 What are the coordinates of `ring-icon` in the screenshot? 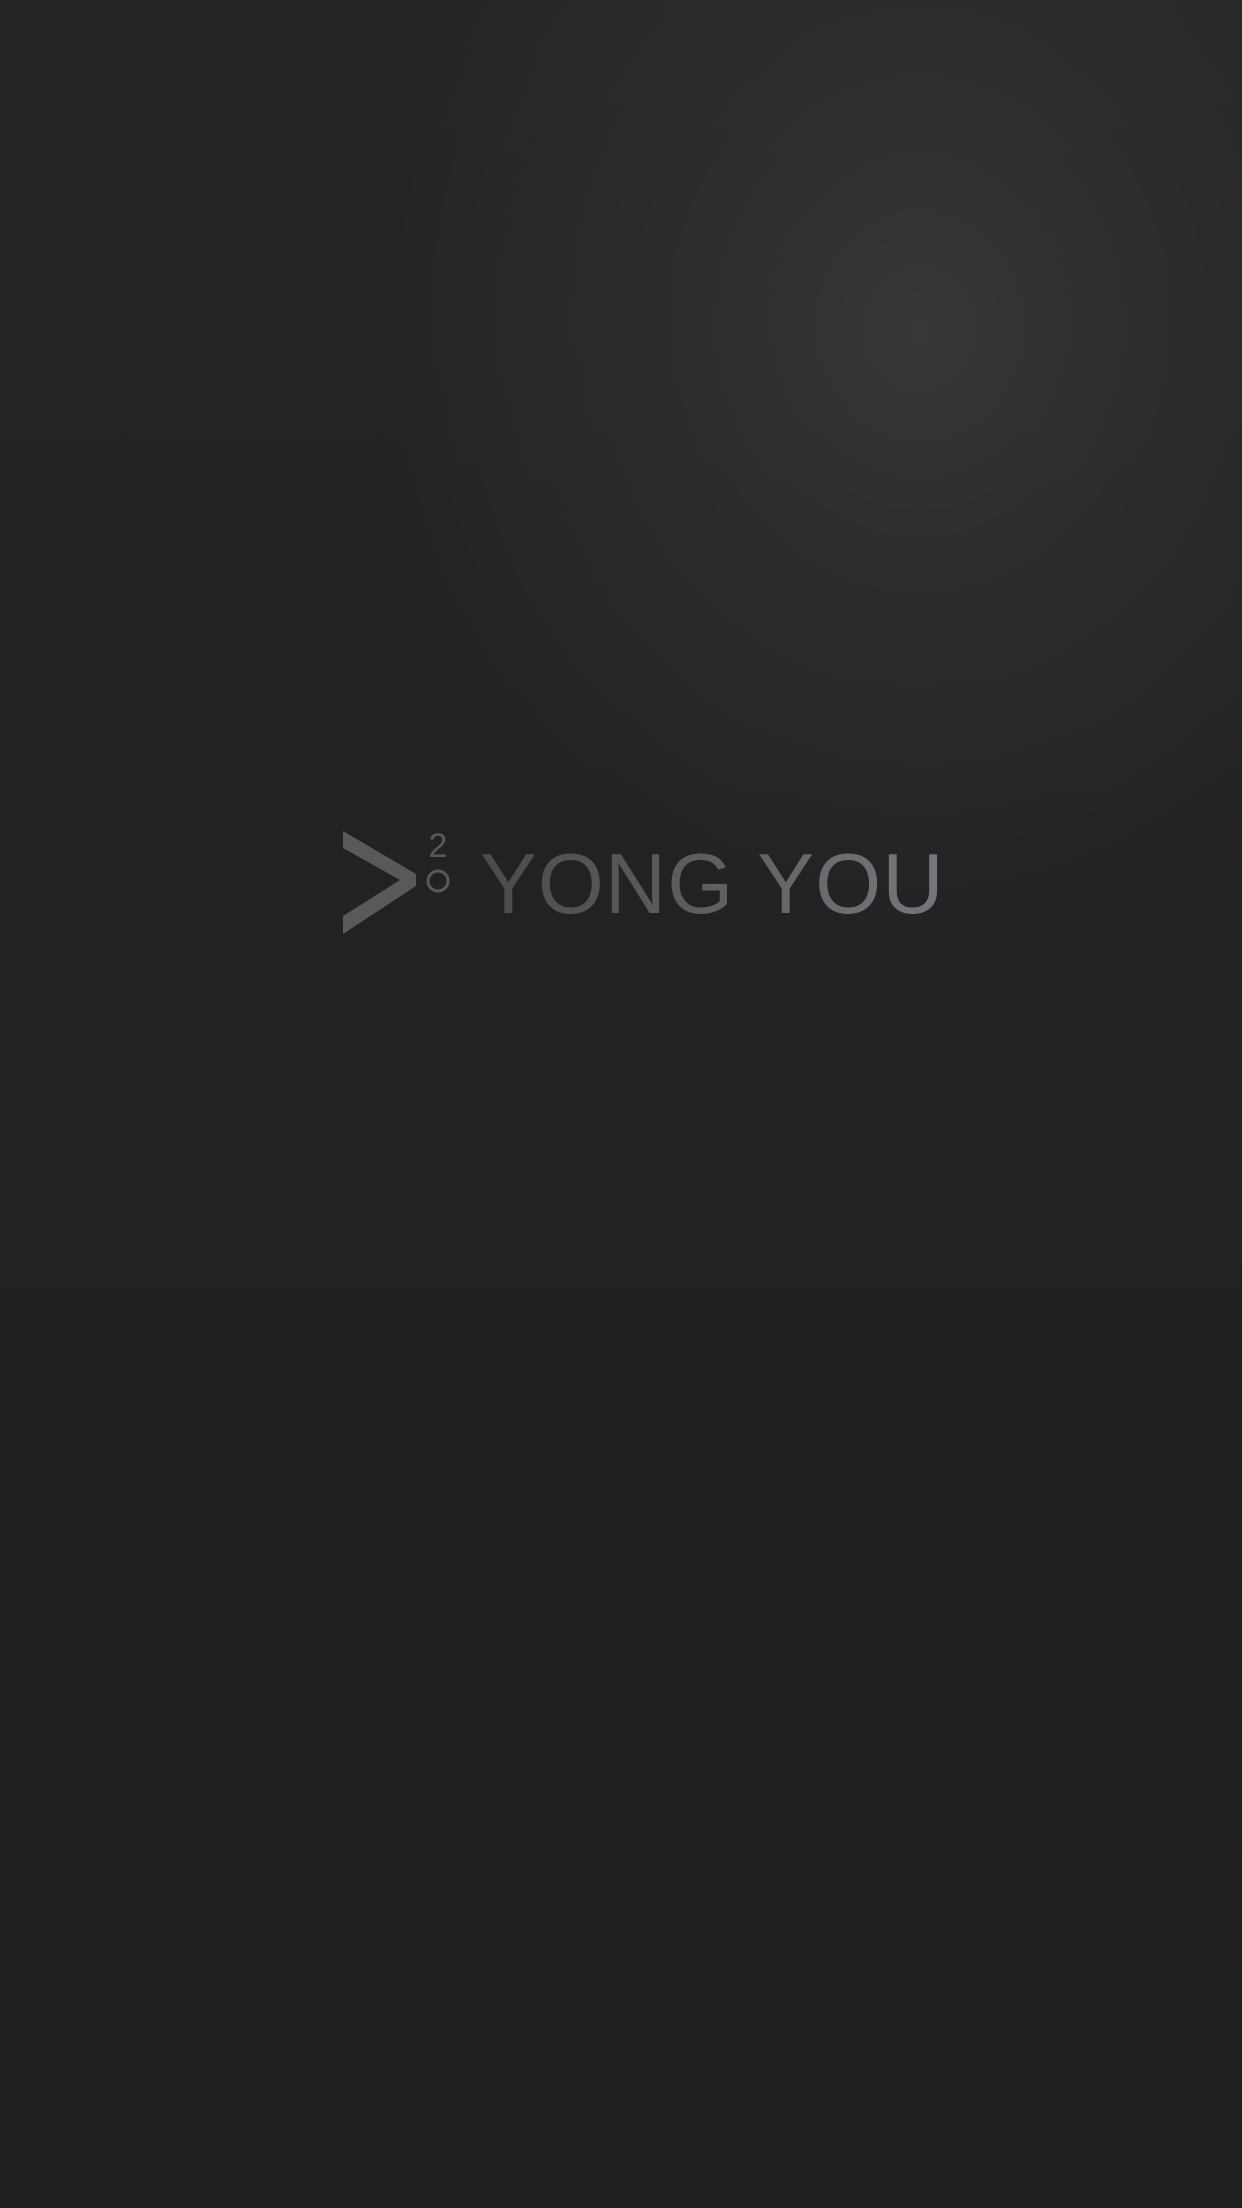 It's located at (438, 881).